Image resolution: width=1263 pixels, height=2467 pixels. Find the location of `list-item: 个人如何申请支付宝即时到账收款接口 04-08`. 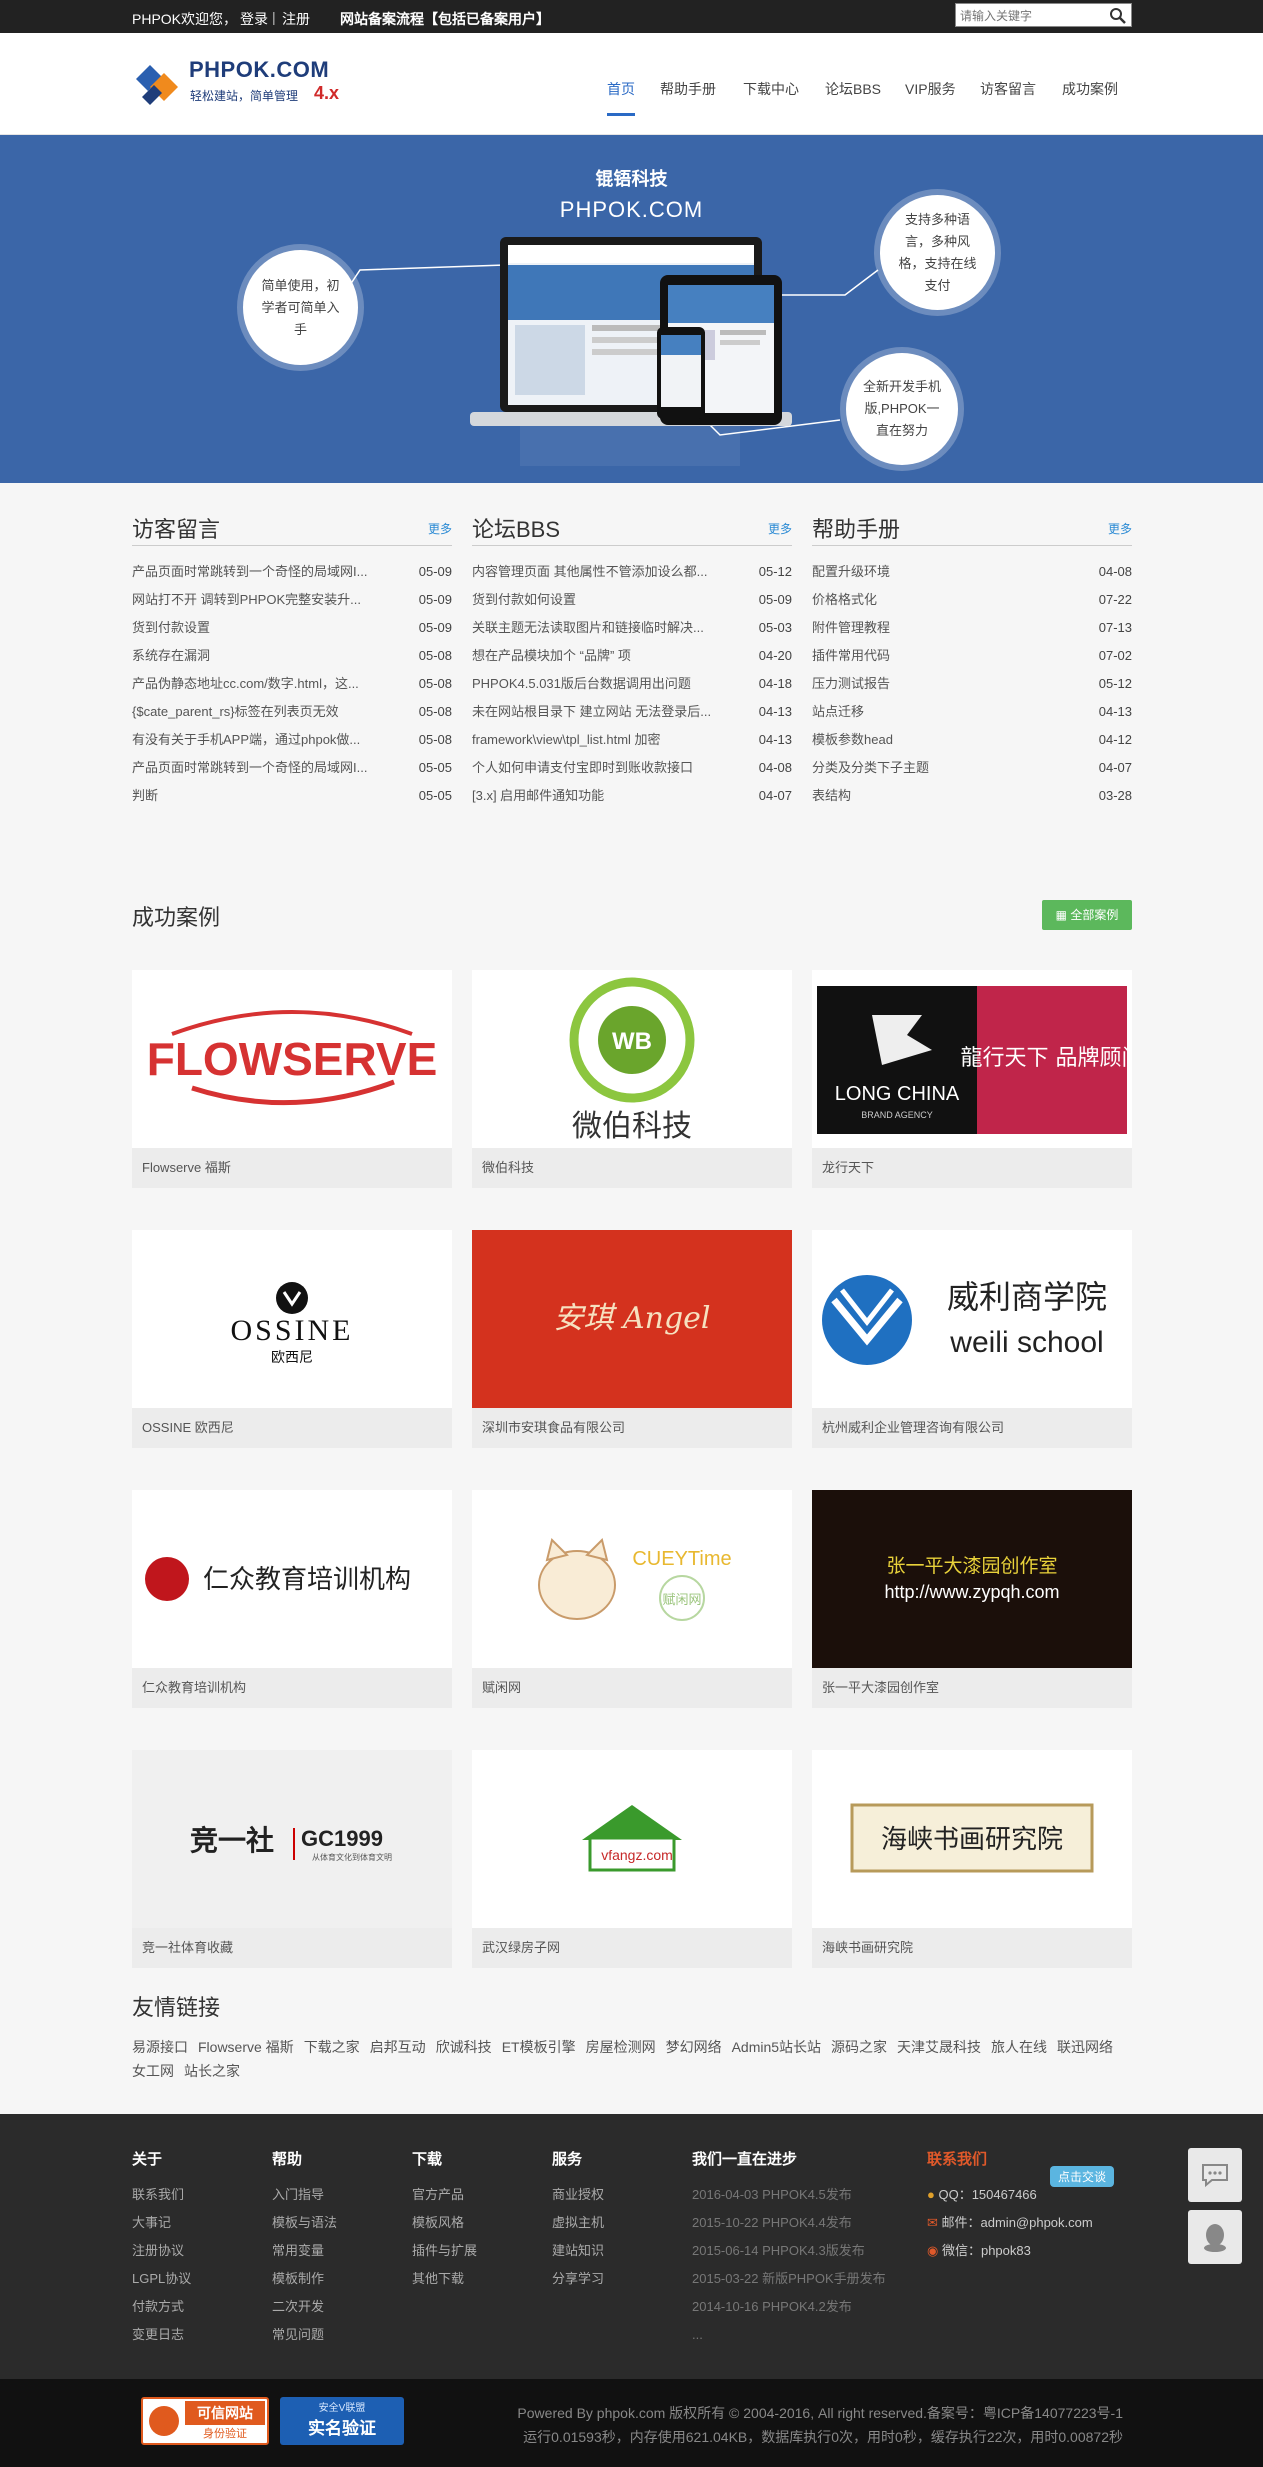

list-item: 个人如何申请支付宝即时到账收款接口 04-08 is located at coordinates (632, 768).